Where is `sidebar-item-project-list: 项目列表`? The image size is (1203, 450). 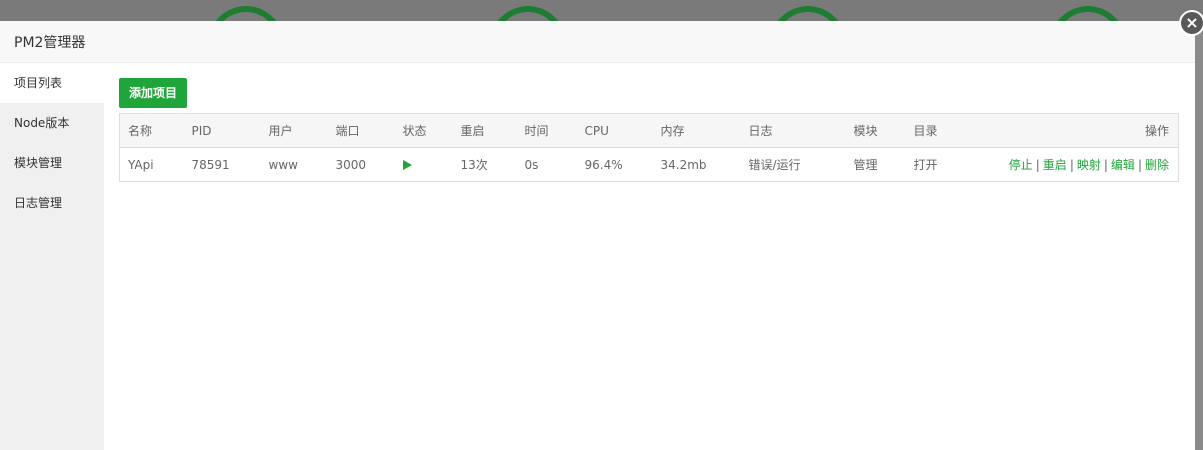 sidebar-item-project-list: 项目列表 is located at coordinates (52, 83).